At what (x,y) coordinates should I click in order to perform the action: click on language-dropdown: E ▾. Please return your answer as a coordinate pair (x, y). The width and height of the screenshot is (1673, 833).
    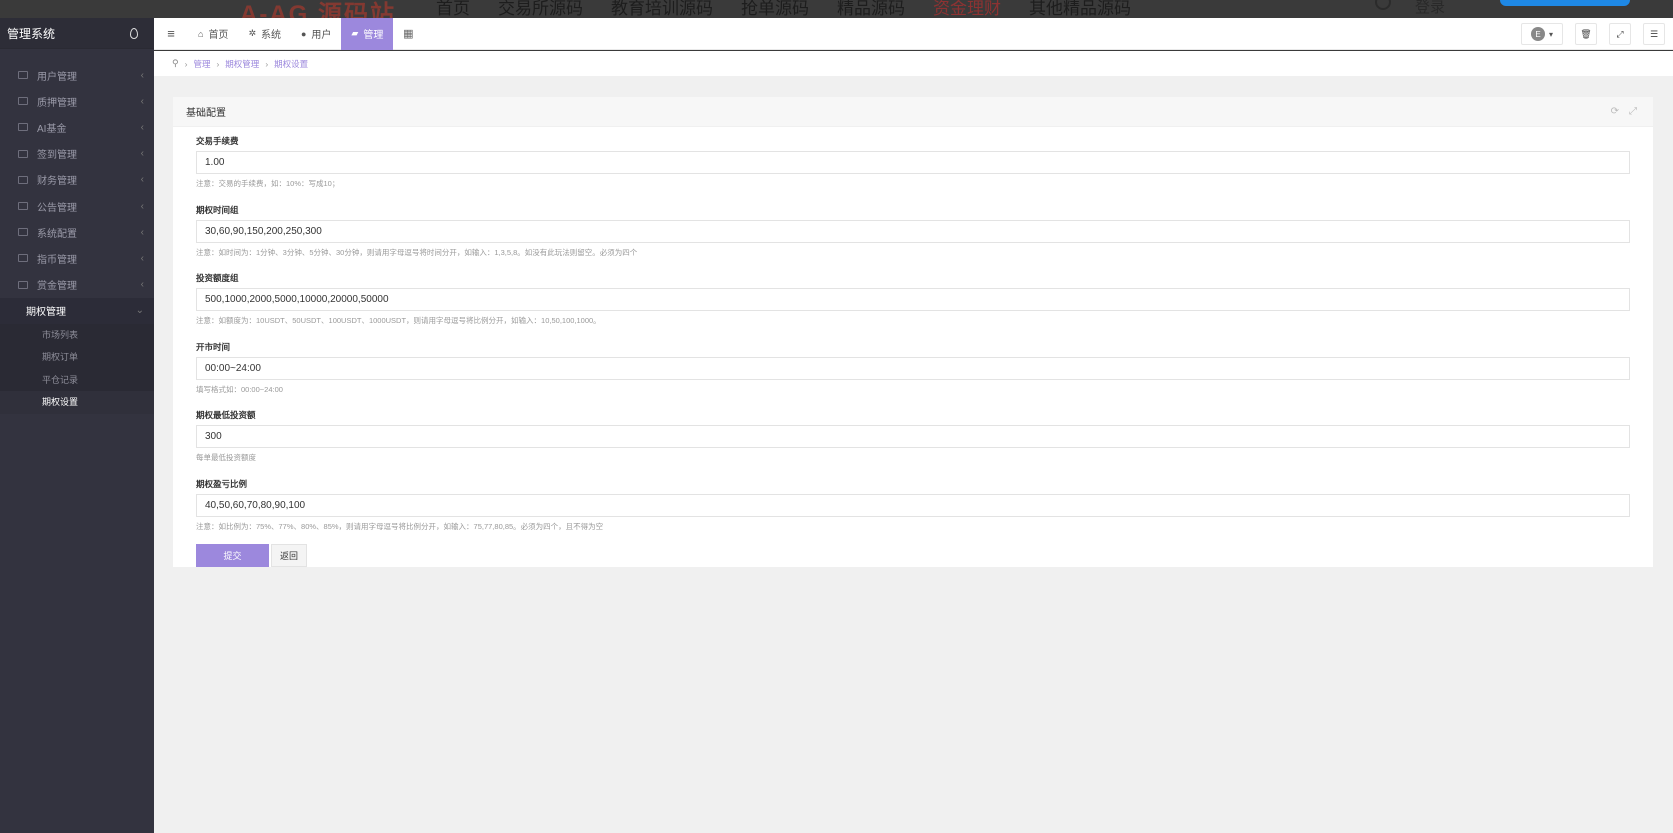
    Looking at the image, I should click on (1542, 34).